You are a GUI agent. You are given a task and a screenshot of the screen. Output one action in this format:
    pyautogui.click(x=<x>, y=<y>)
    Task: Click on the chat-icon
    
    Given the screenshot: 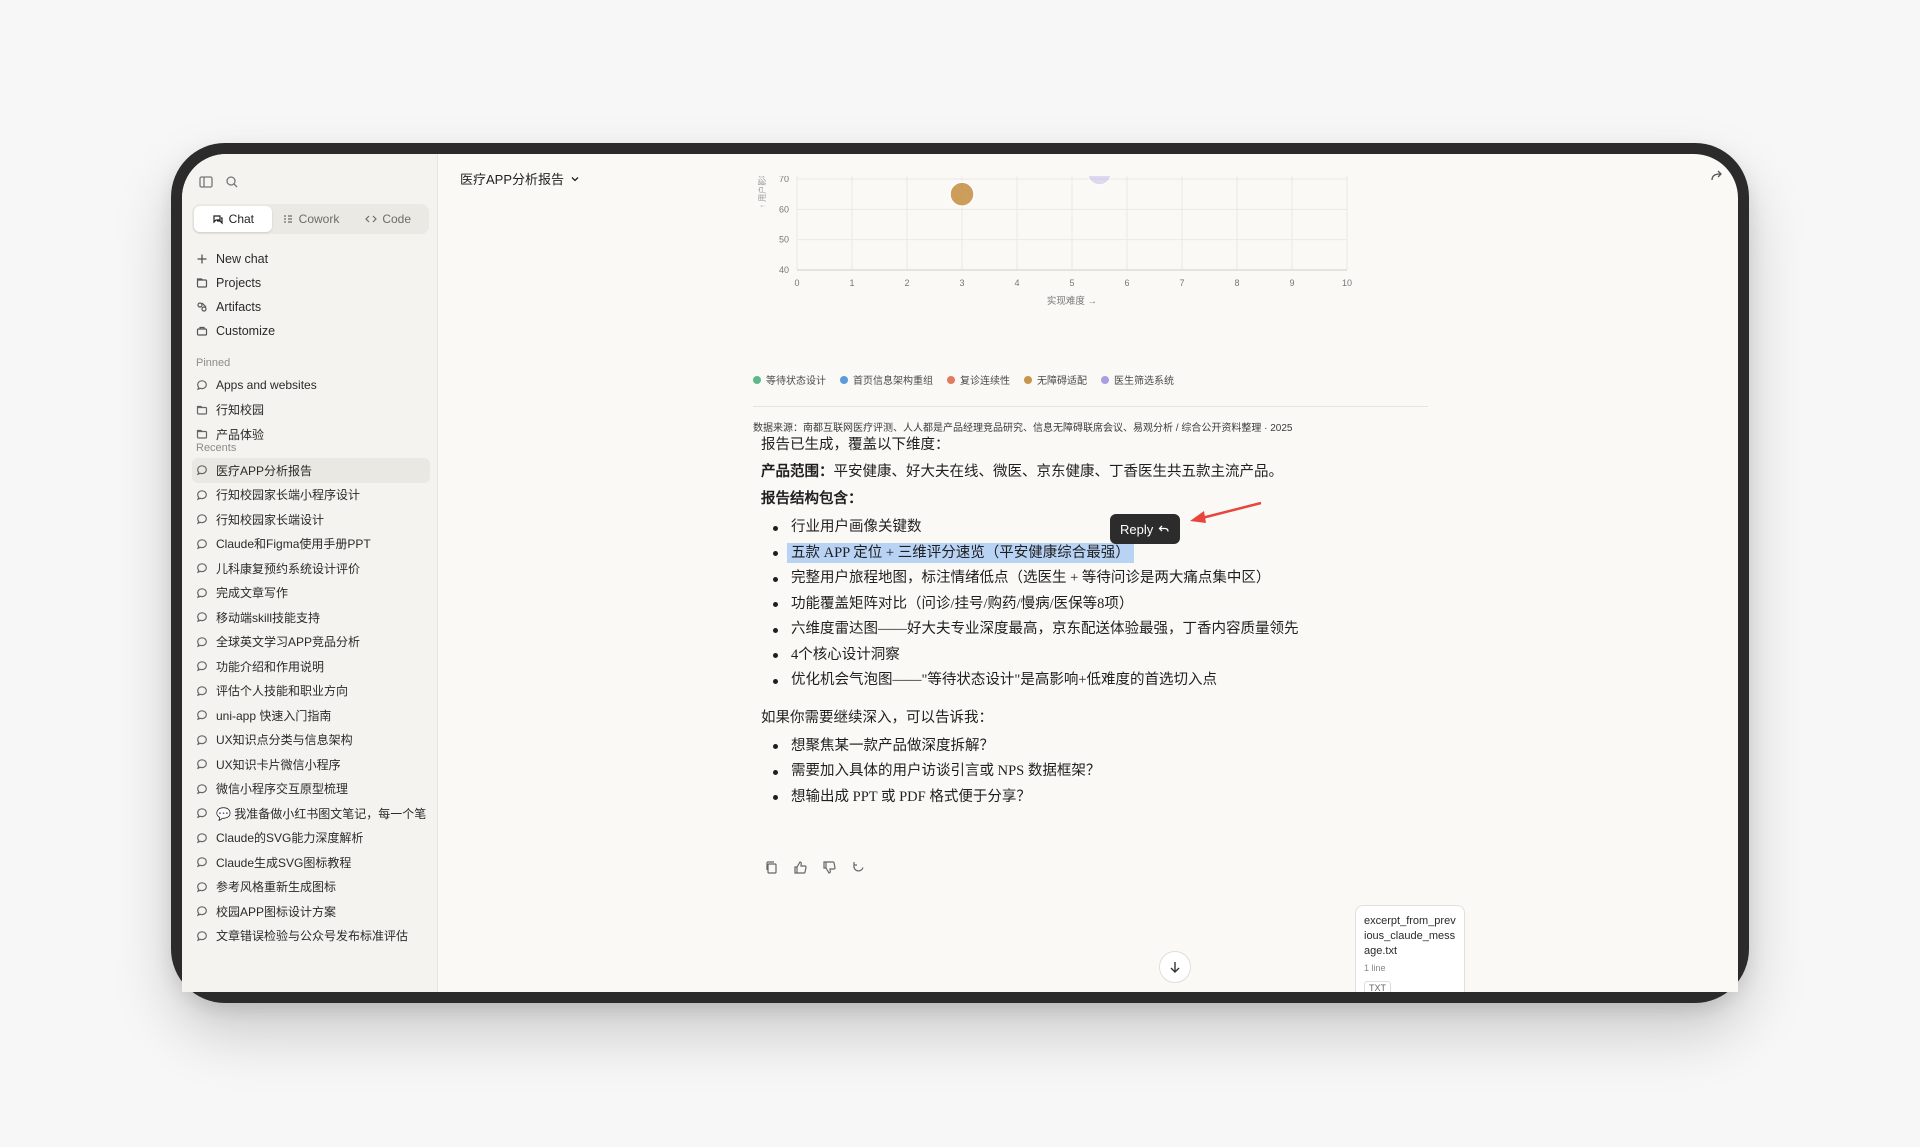 What is the action you would take?
    pyautogui.click(x=218, y=220)
    